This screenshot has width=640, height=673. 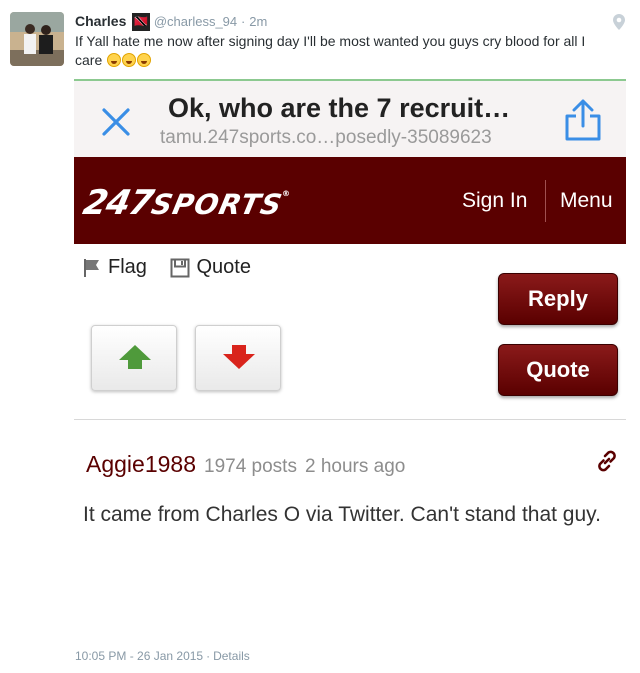 I want to click on post-meta: Aggie1988 1974 posts 2 hours ago, so click(x=245, y=464).